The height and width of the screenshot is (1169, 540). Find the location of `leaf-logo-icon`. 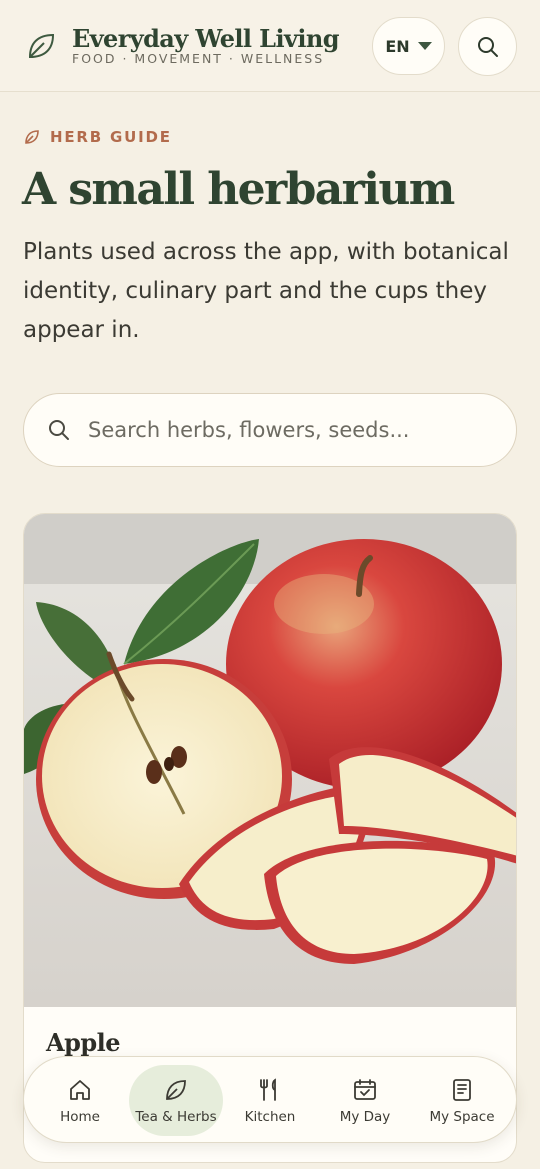

leaf-logo-icon is located at coordinates (41, 46).